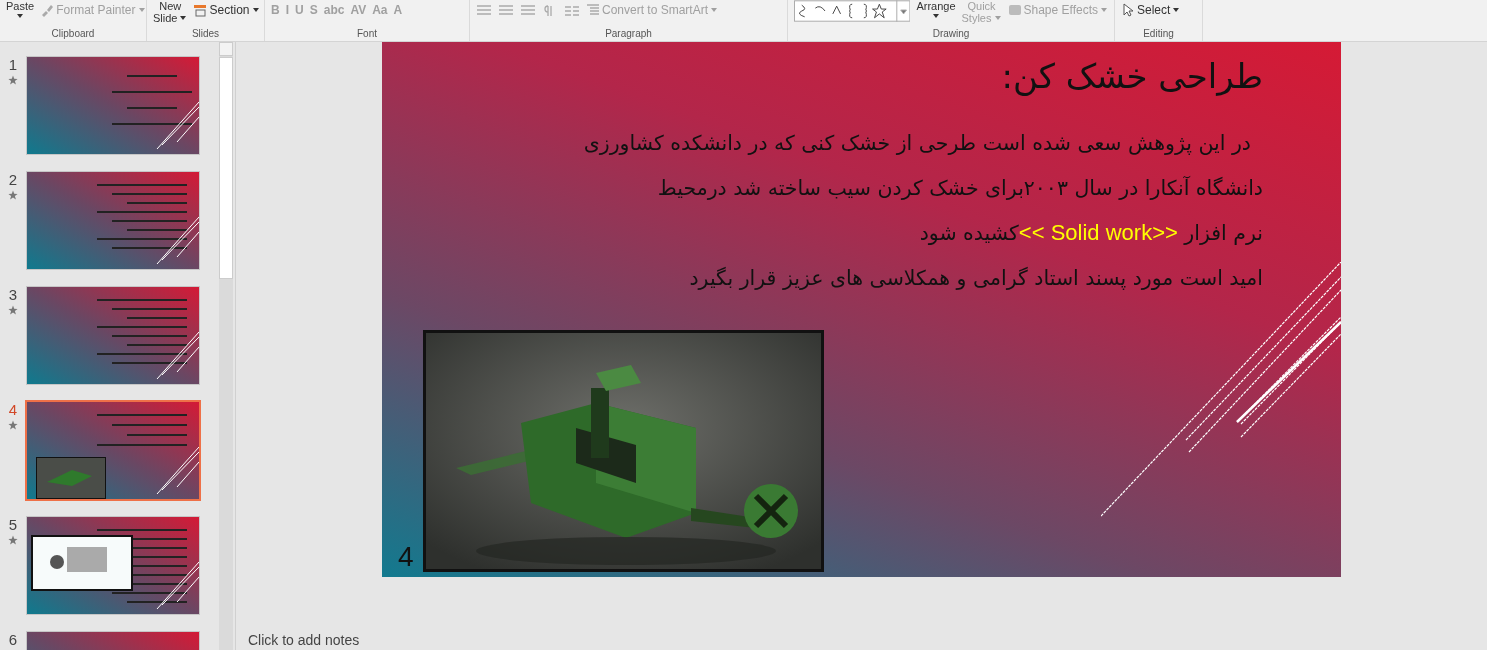 The image size is (1487, 650). Describe the element at coordinates (367, 34) in the screenshot. I see `group-label: Font` at that location.